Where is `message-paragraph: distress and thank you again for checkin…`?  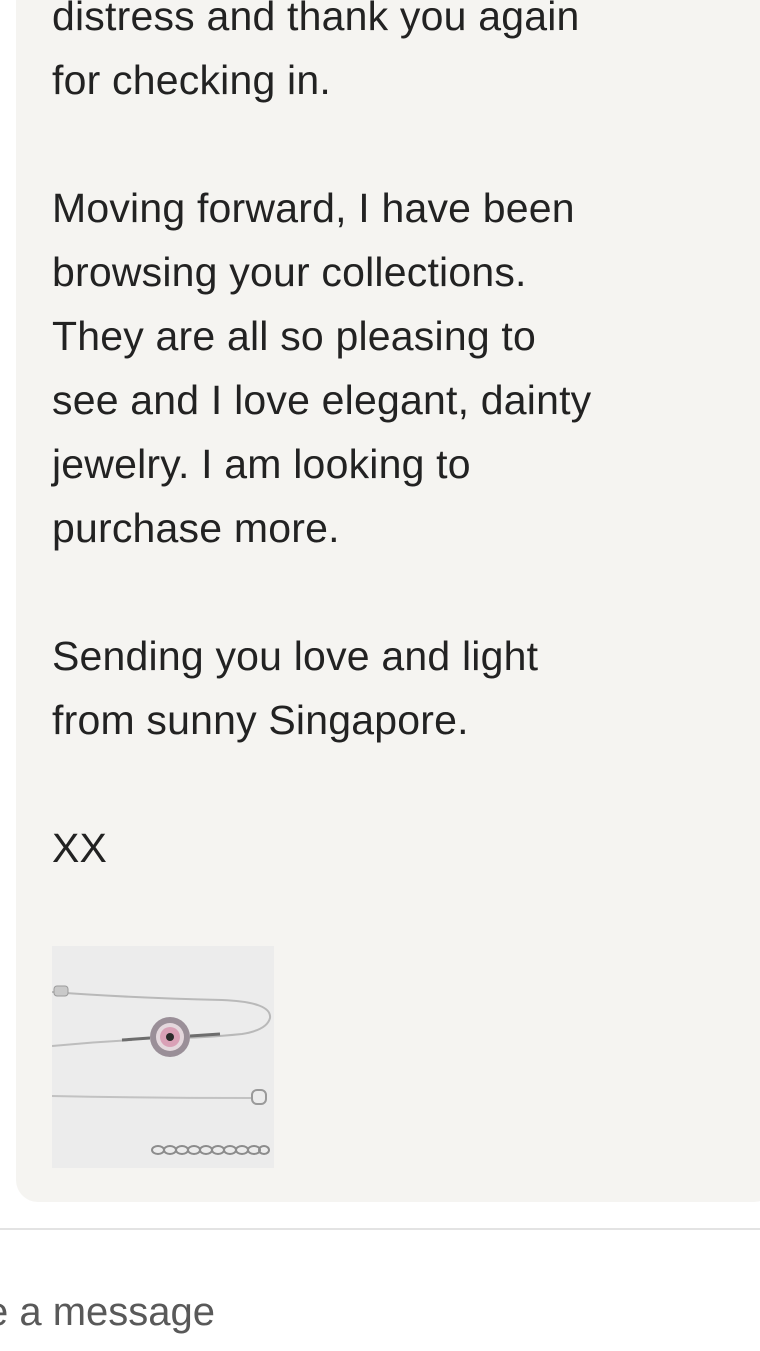 message-paragraph: distress and thank you again for checkin… is located at coordinates (316, 51).